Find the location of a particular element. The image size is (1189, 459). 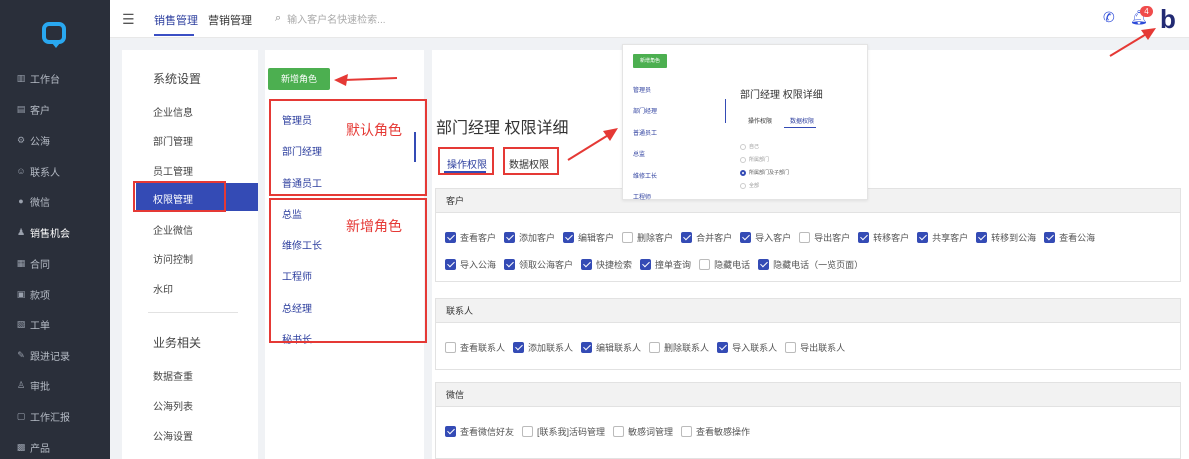

nav-label: 销售机会 is located at coordinates (50, 234).